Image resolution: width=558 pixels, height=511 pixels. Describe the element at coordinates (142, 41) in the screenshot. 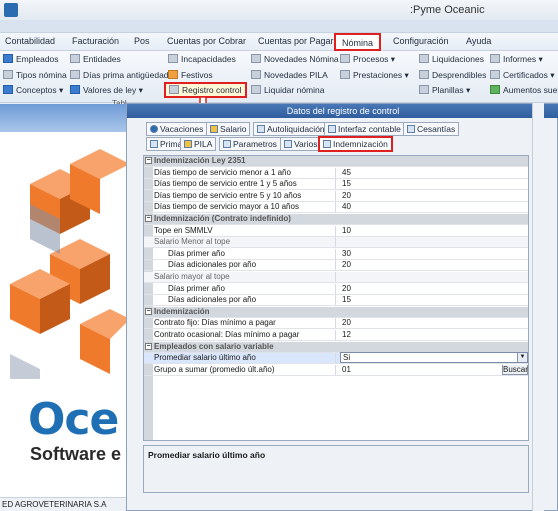

I see `menu-pos: Pos` at that location.